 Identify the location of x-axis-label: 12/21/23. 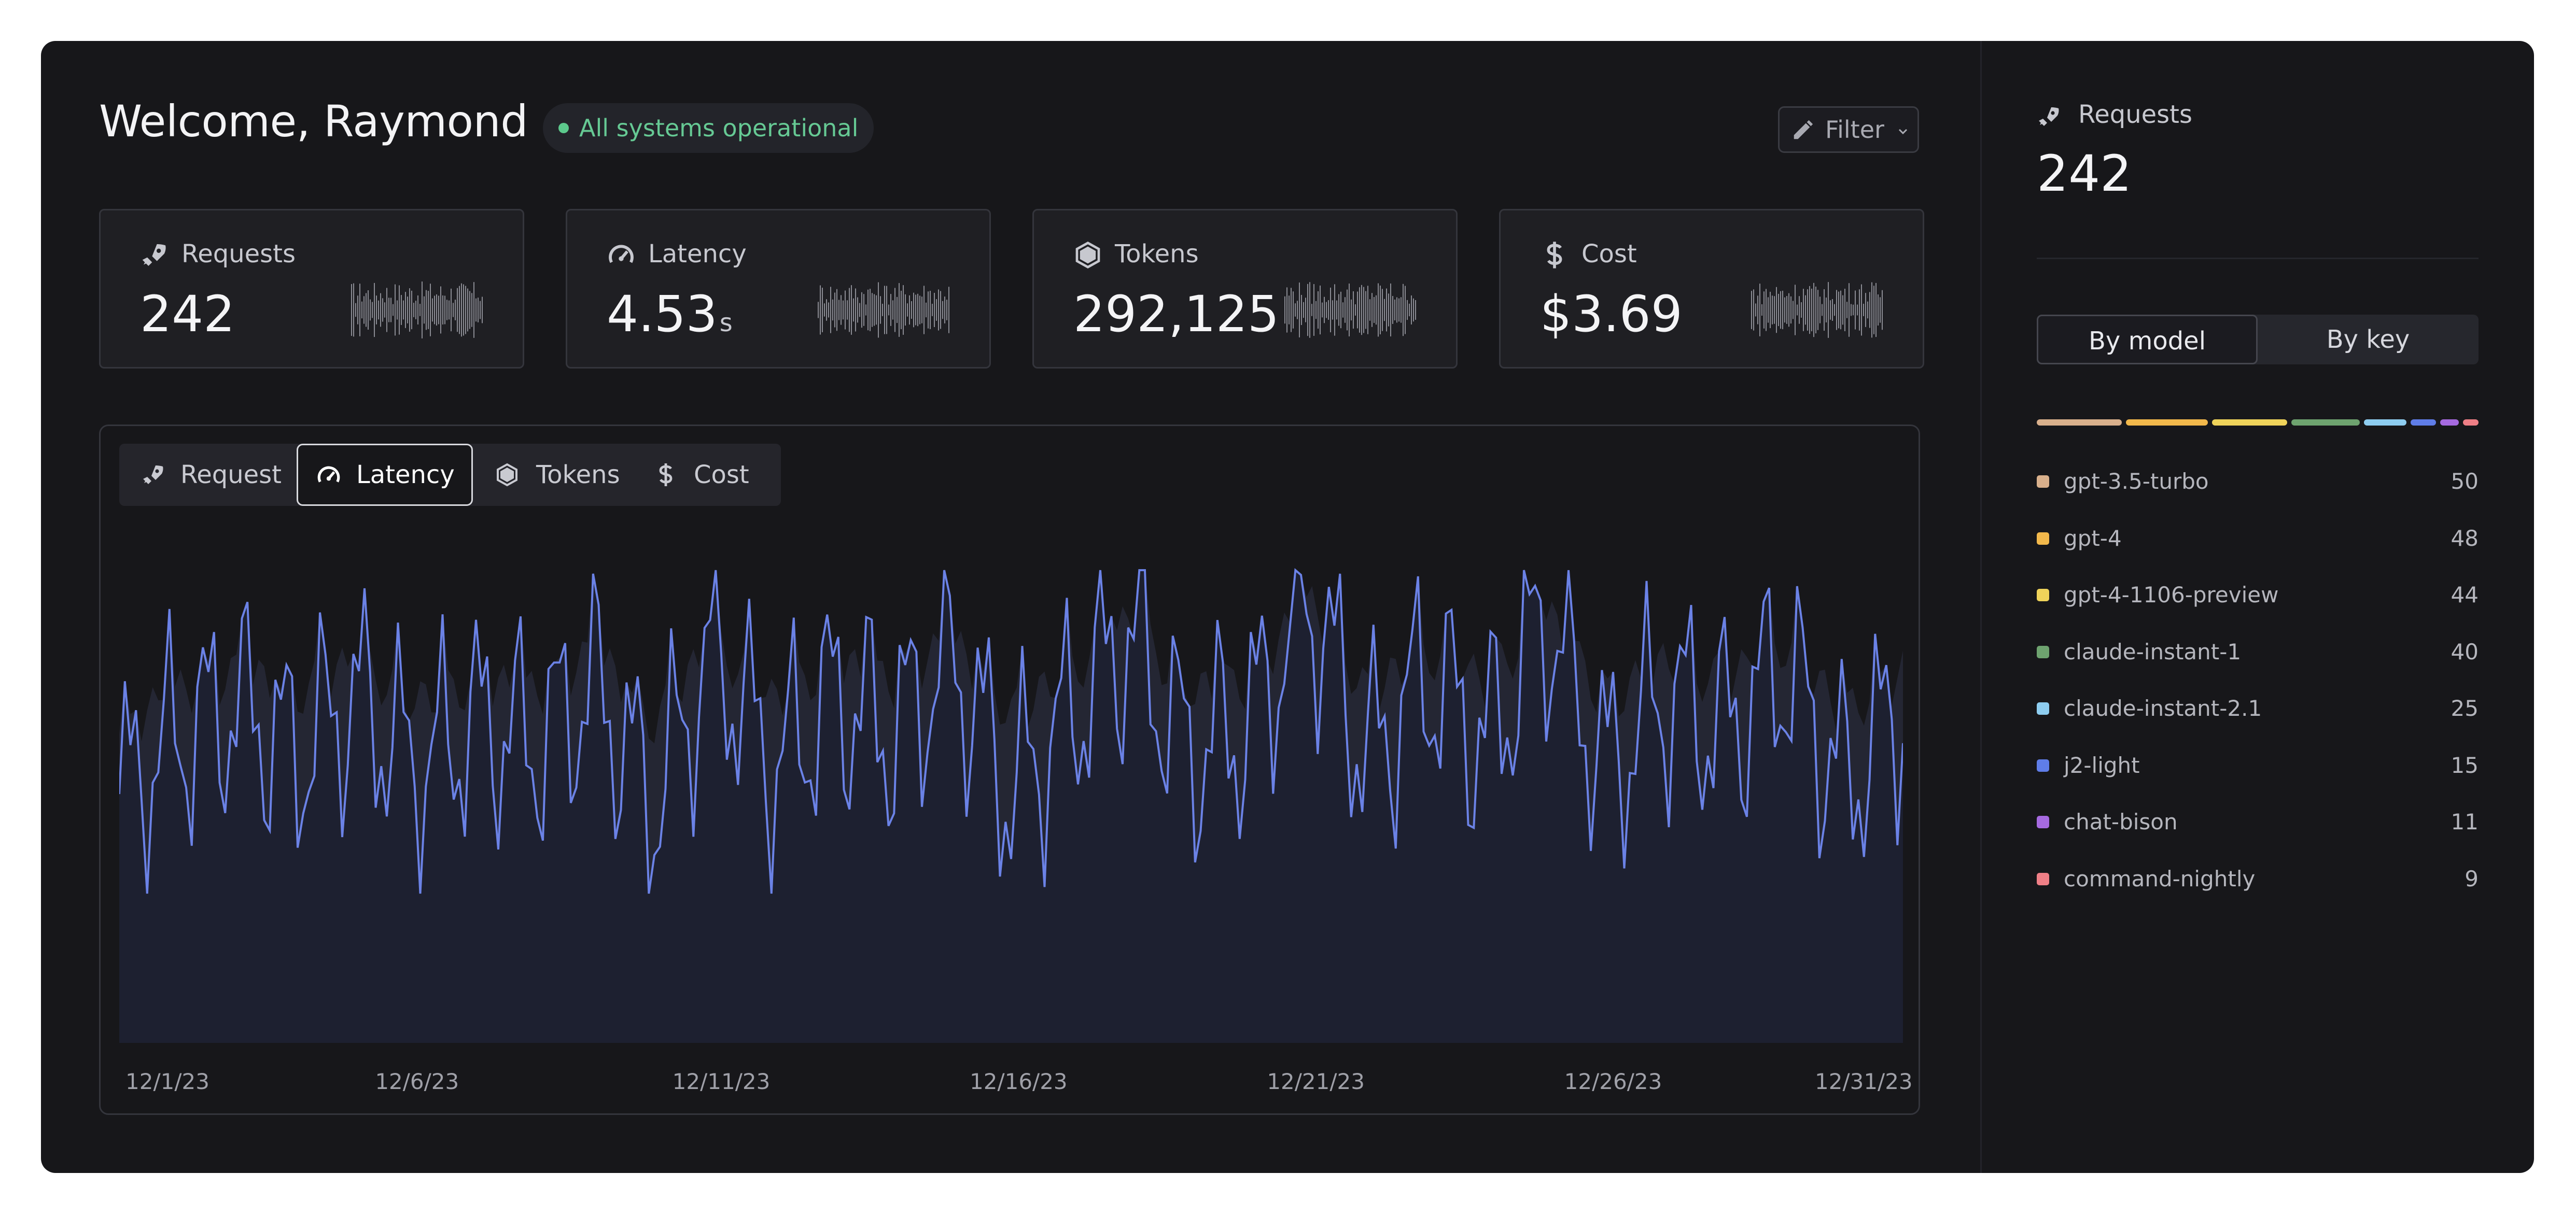
(1316, 1081).